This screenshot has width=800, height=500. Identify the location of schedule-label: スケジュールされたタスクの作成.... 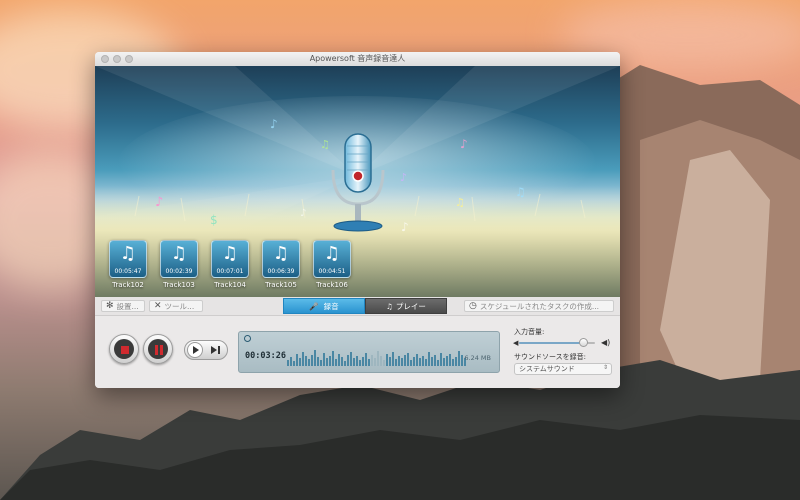
(539, 306).